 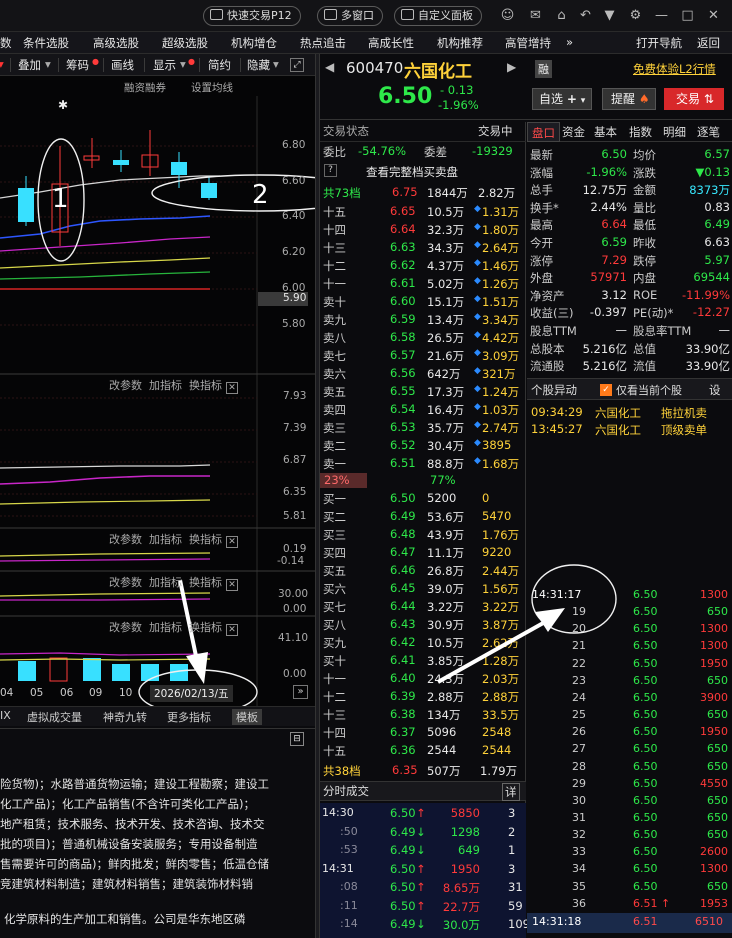 What do you see at coordinates (629, 99) in the screenshot?
I see `alert-button: 提醒 ♠` at bounding box center [629, 99].